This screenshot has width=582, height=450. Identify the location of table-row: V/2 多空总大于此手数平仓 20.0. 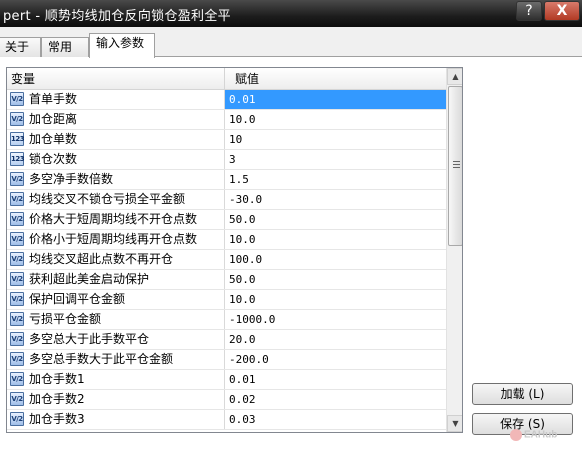
(226, 340).